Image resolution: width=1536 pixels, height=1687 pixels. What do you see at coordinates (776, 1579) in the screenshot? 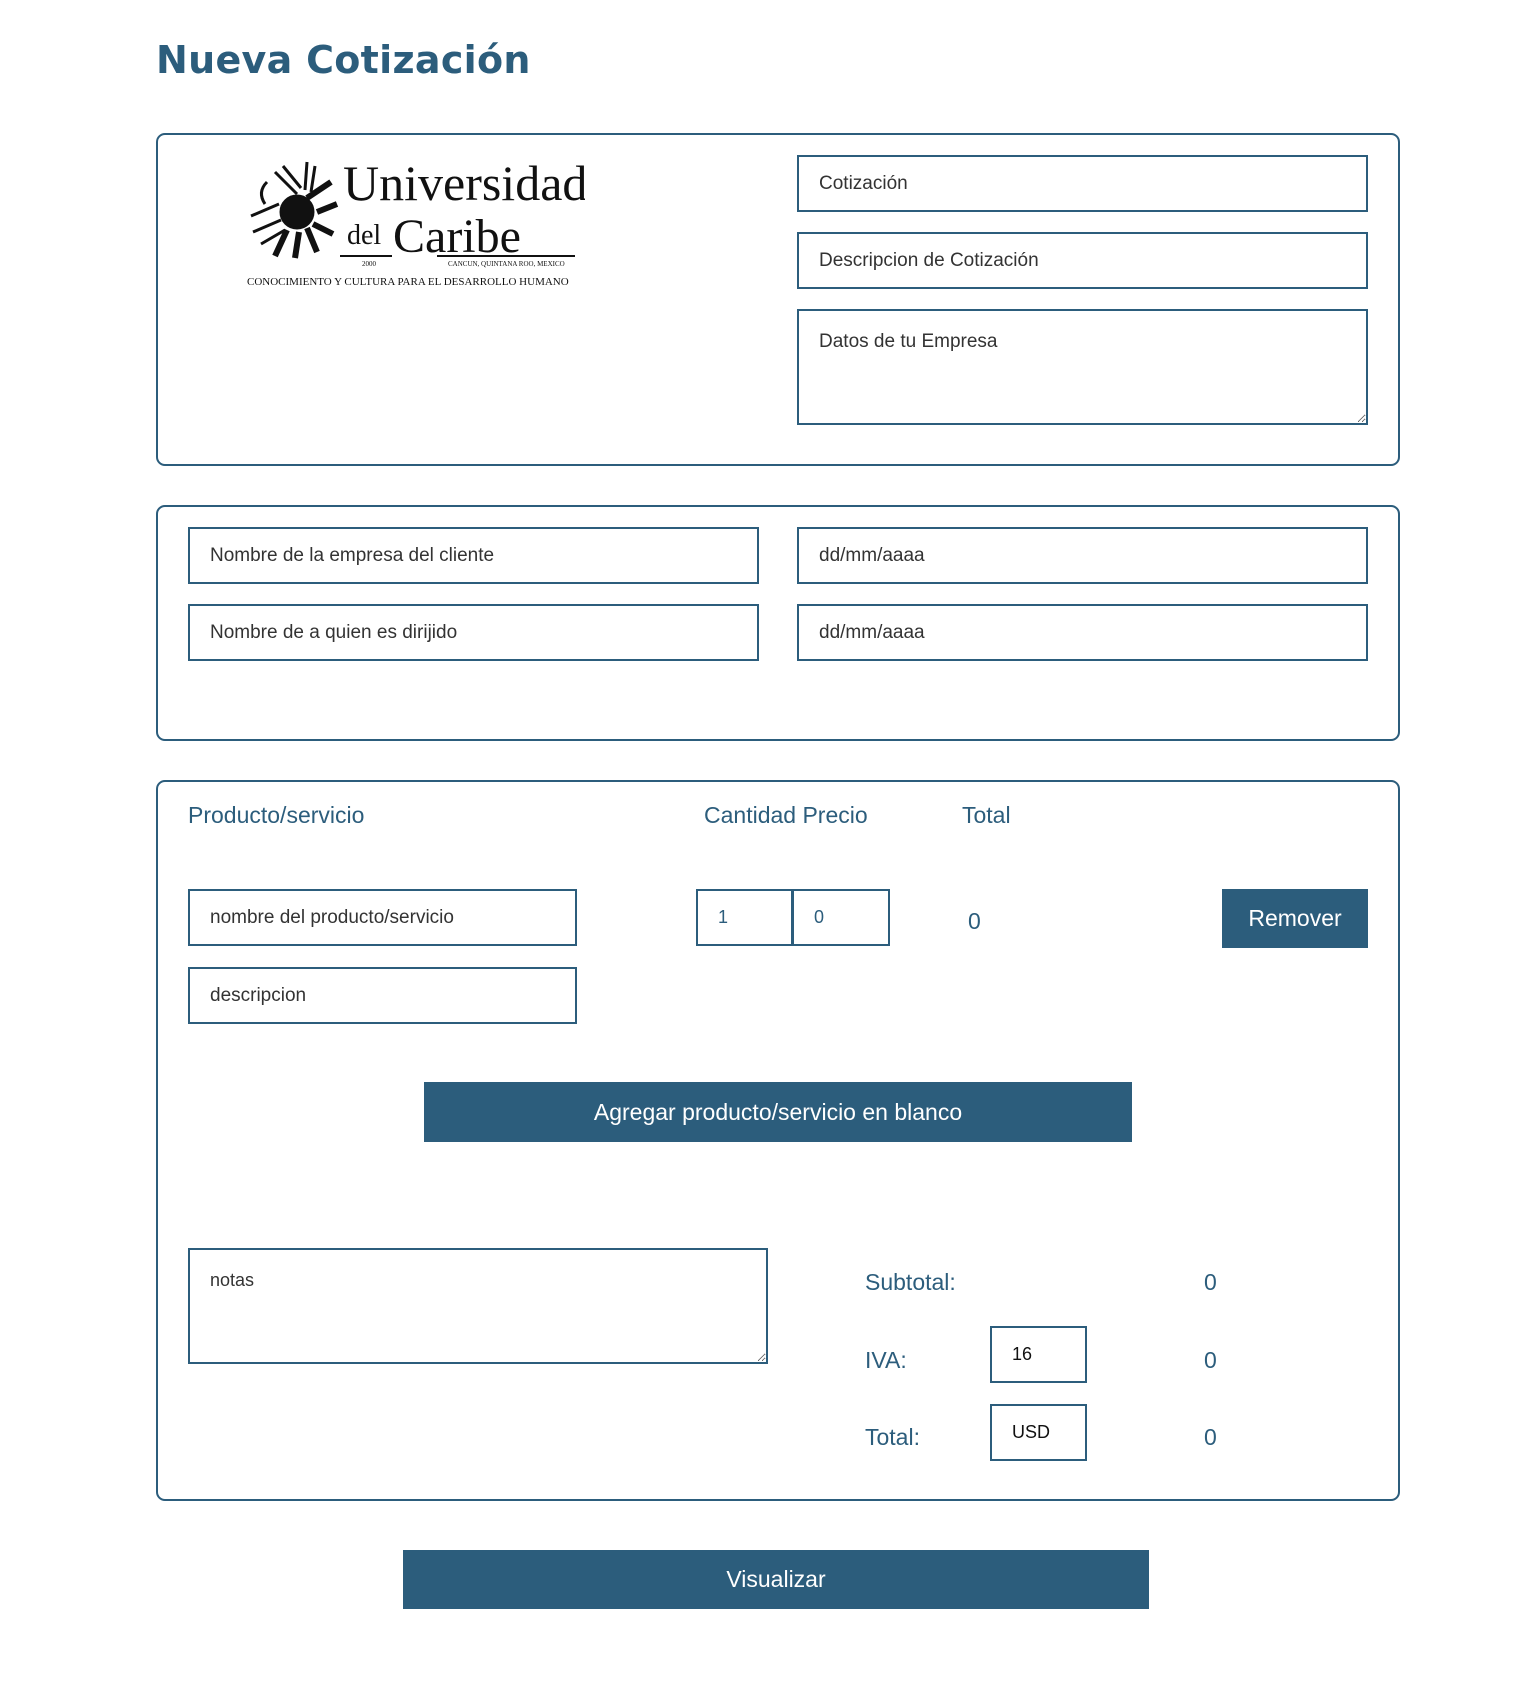
I see `visualizar-button: Visualizar` at bounding box center [776, 1579].